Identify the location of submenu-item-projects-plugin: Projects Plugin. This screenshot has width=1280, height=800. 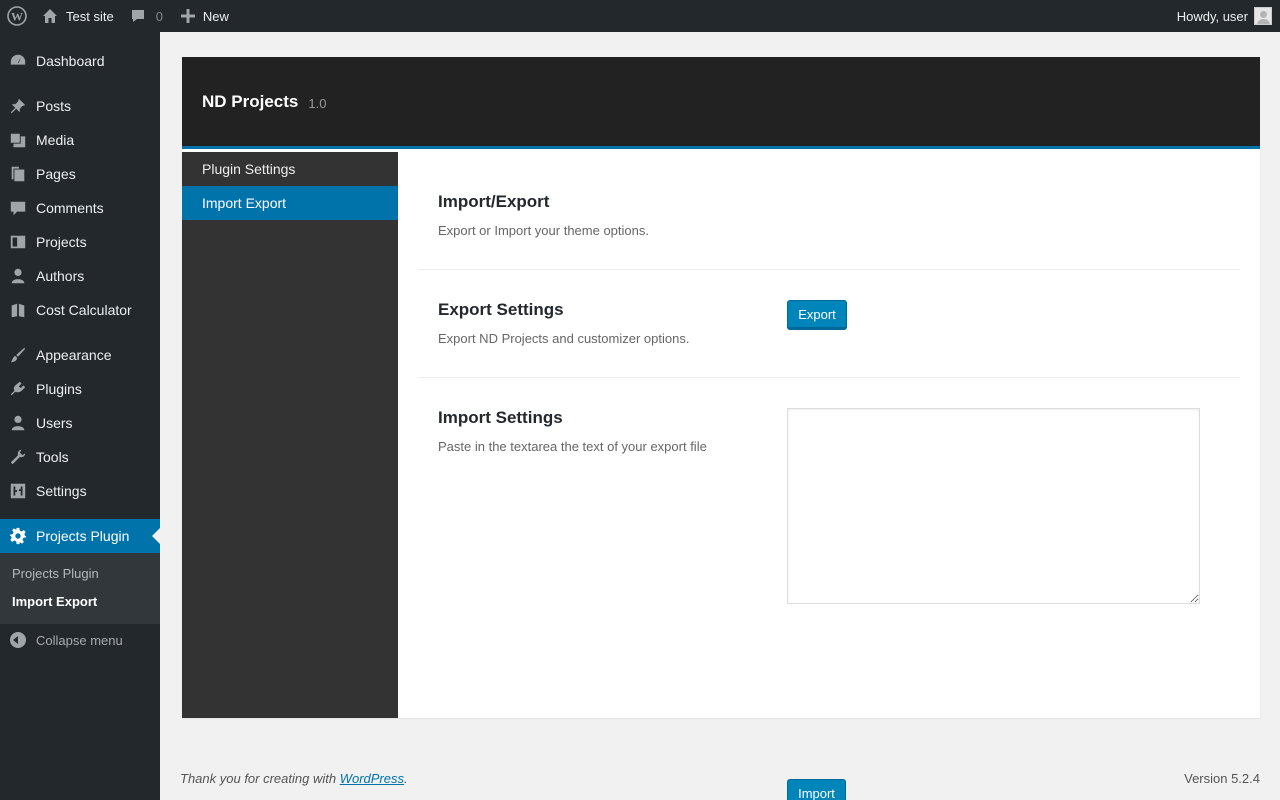
(80, 574).